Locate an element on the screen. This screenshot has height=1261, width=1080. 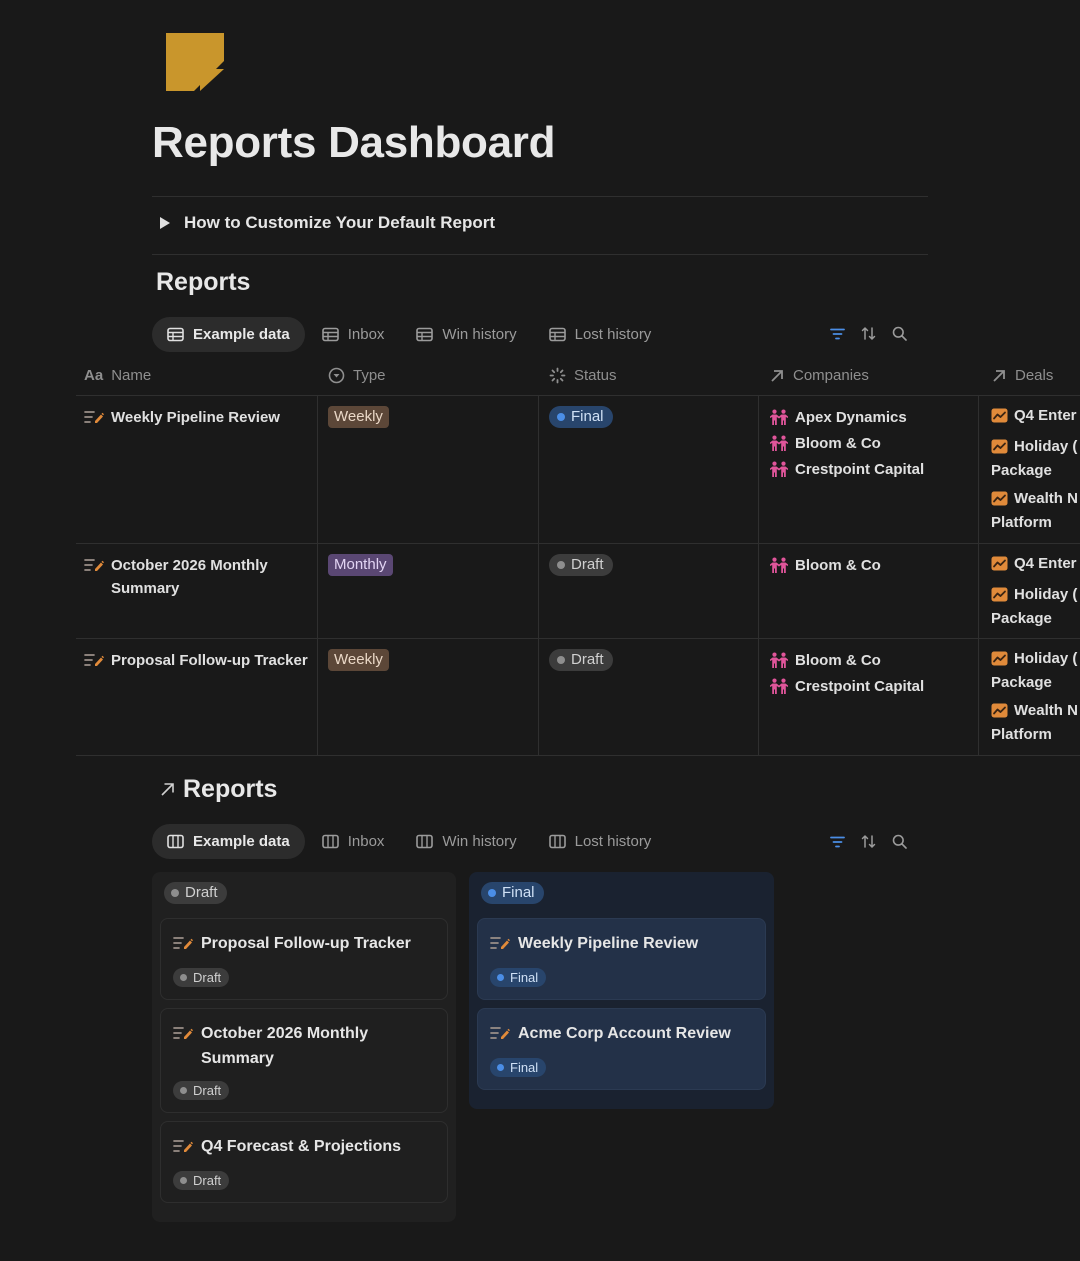
view-tools is located at coordinates (868, 333).